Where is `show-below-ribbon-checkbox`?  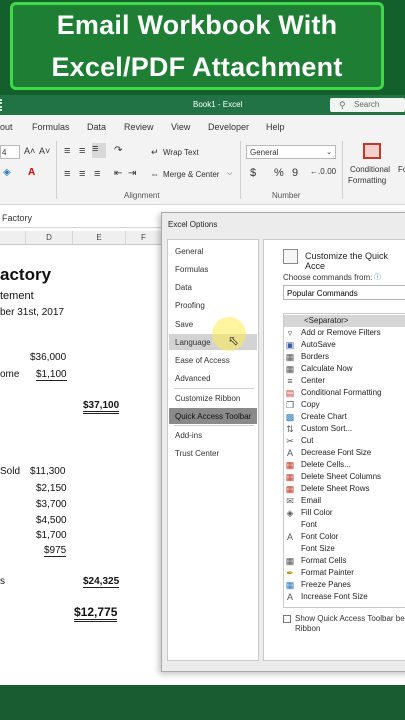 show-below-ribbon-checkbox is located at coordinates (287, 619).